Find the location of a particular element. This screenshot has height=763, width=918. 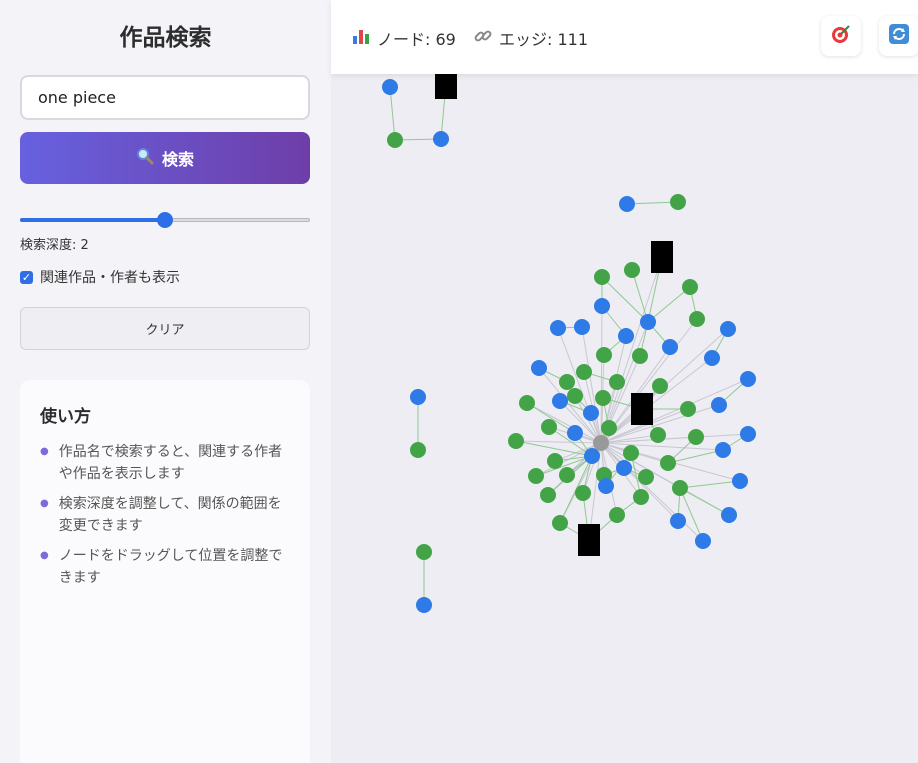

slider-thumb is located at coordinates (165, 220).